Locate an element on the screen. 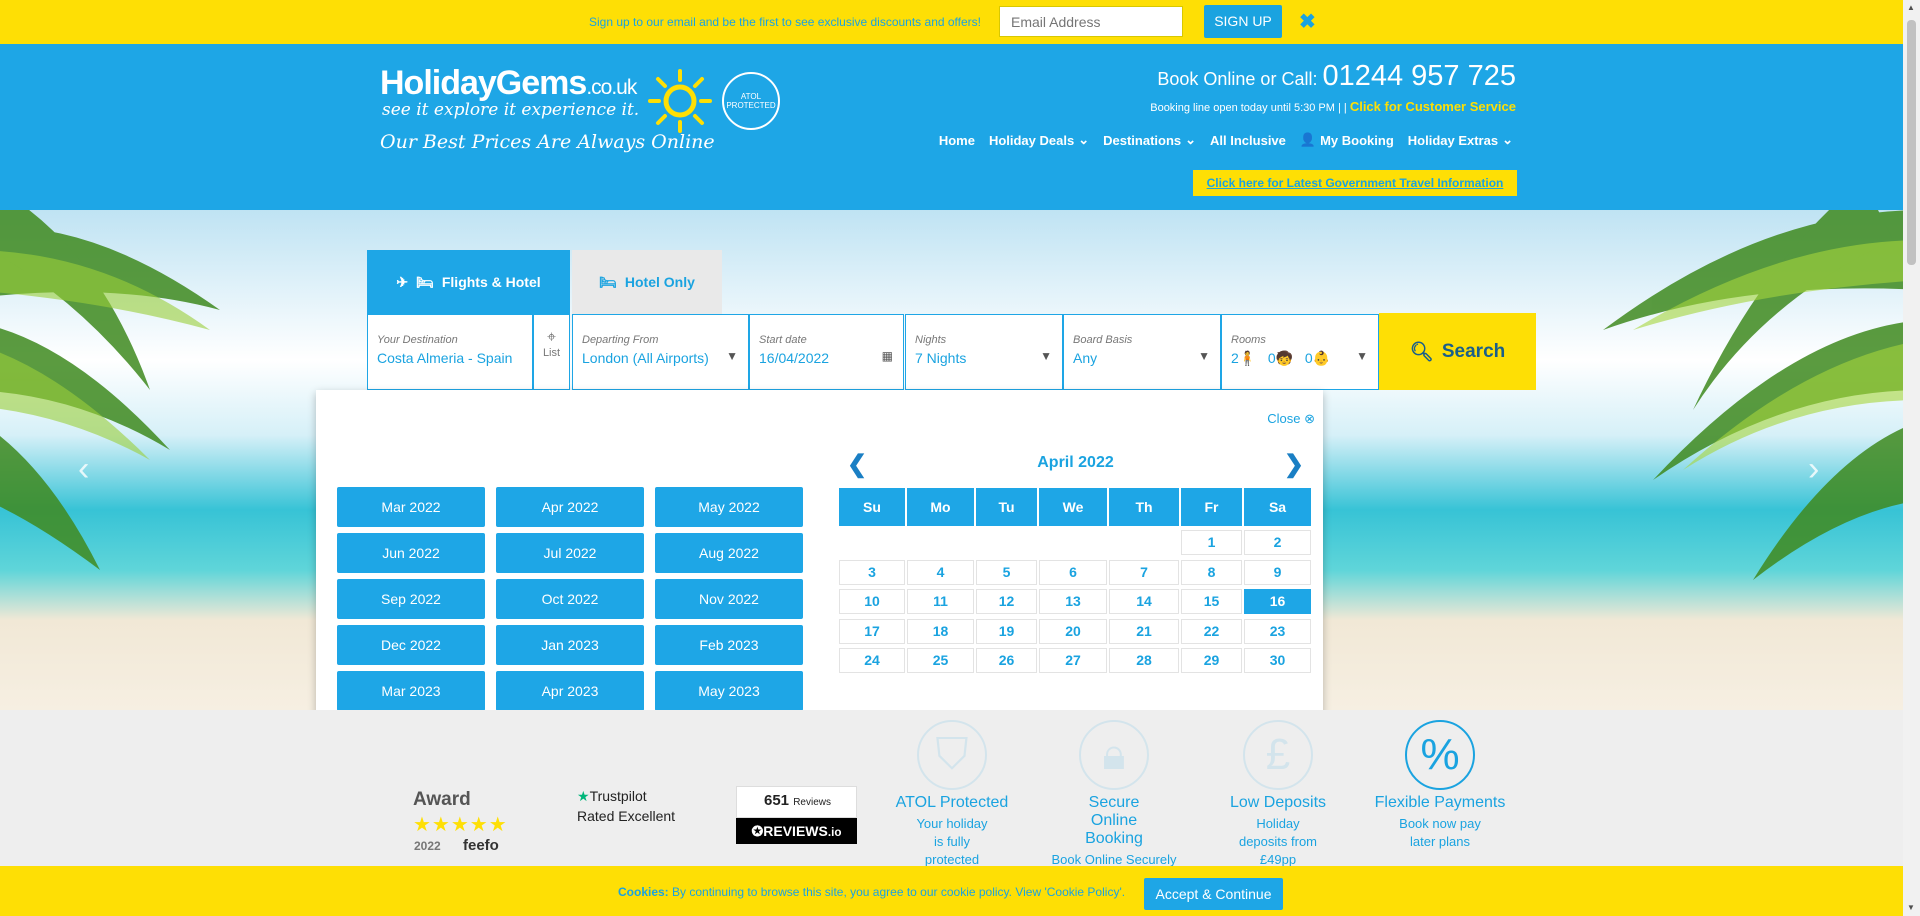  calendar-day: 17 is located at coordinates (872, 631).